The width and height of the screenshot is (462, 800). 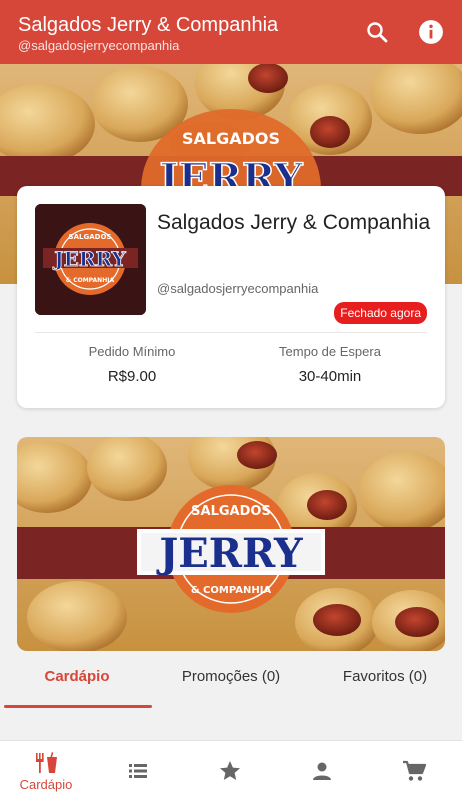 What do you see at coordinates (46, 784) in the screenshot?
I see `nav-label: Cardápio` at bounding box center [46, 784].